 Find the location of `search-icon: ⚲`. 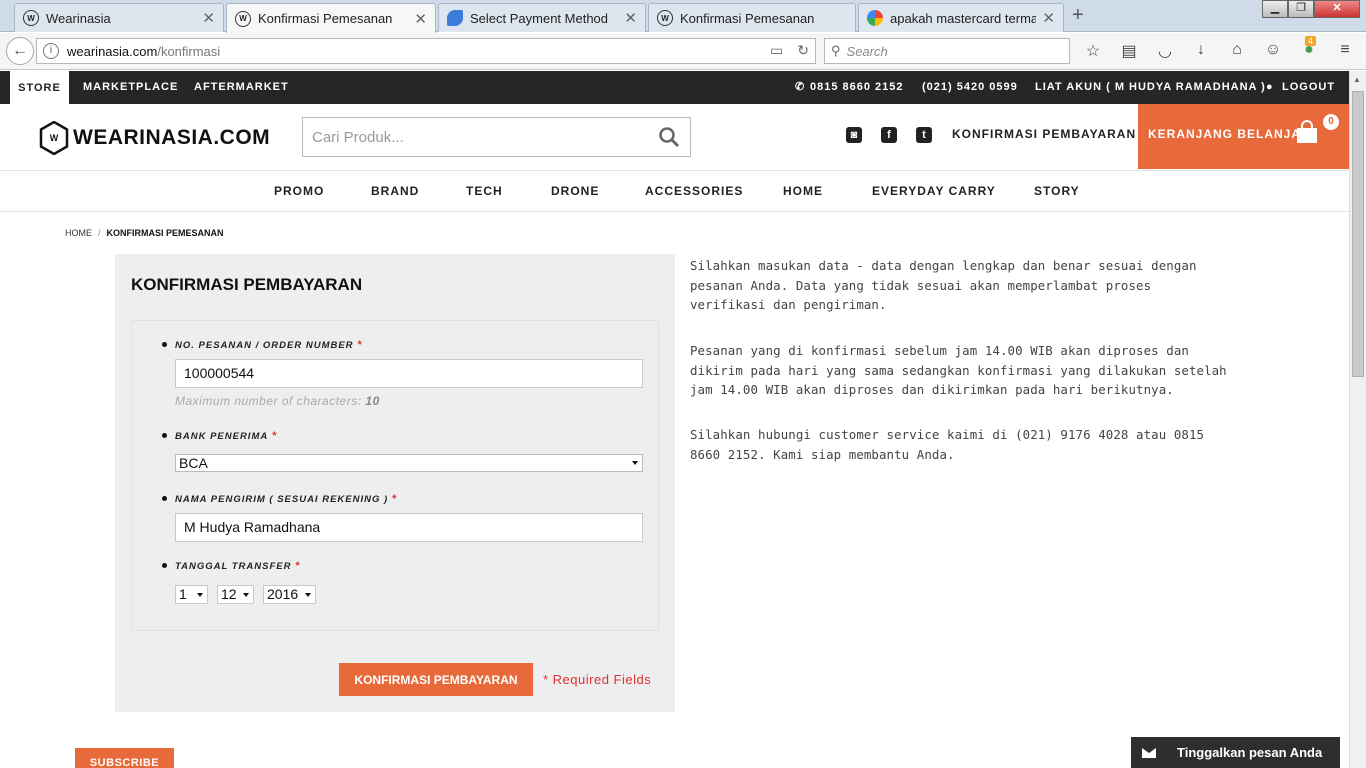

search-icon: ⚲ is located at coordinates (836, 50).